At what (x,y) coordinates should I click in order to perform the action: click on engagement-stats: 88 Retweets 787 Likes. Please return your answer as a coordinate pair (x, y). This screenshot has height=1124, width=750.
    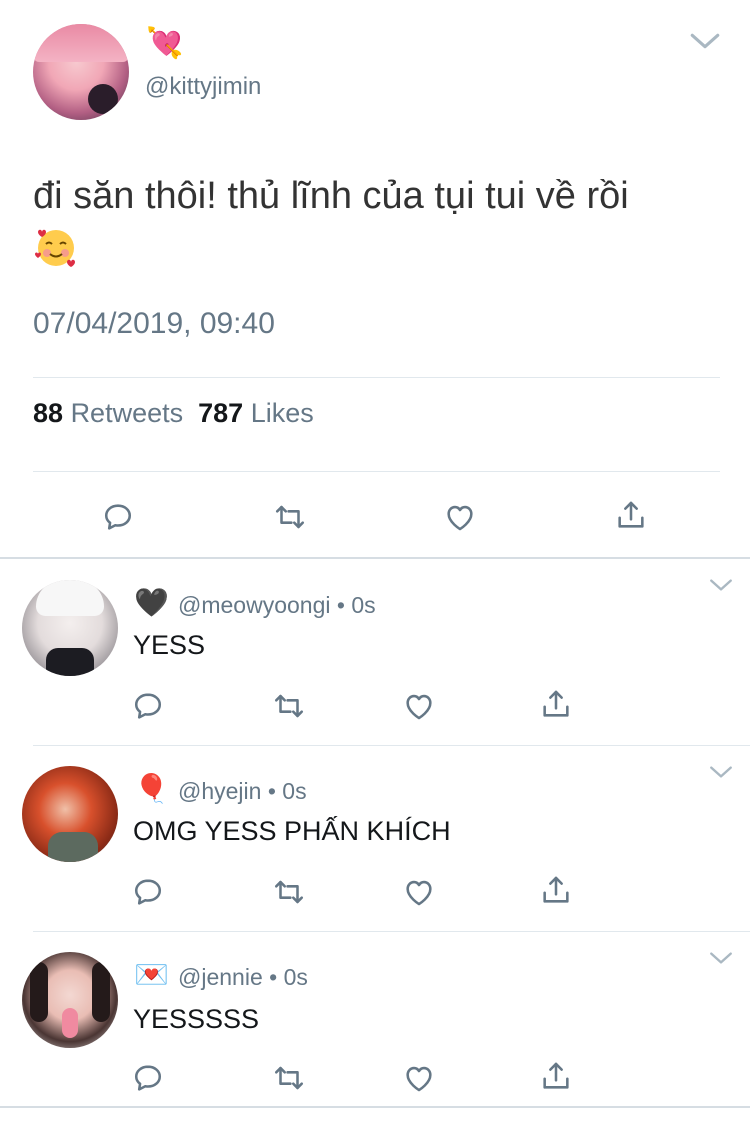
    Looking at the image, I should click on (173, 413).